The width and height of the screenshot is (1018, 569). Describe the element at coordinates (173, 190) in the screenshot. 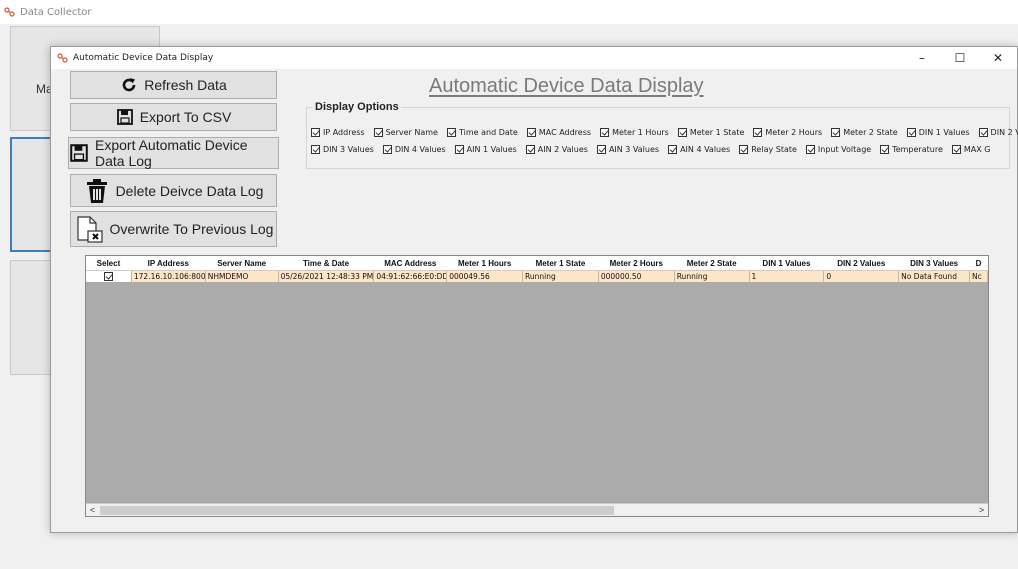

I see `delete-device-data-log-button: Delete Deivce Data Log` at that location.